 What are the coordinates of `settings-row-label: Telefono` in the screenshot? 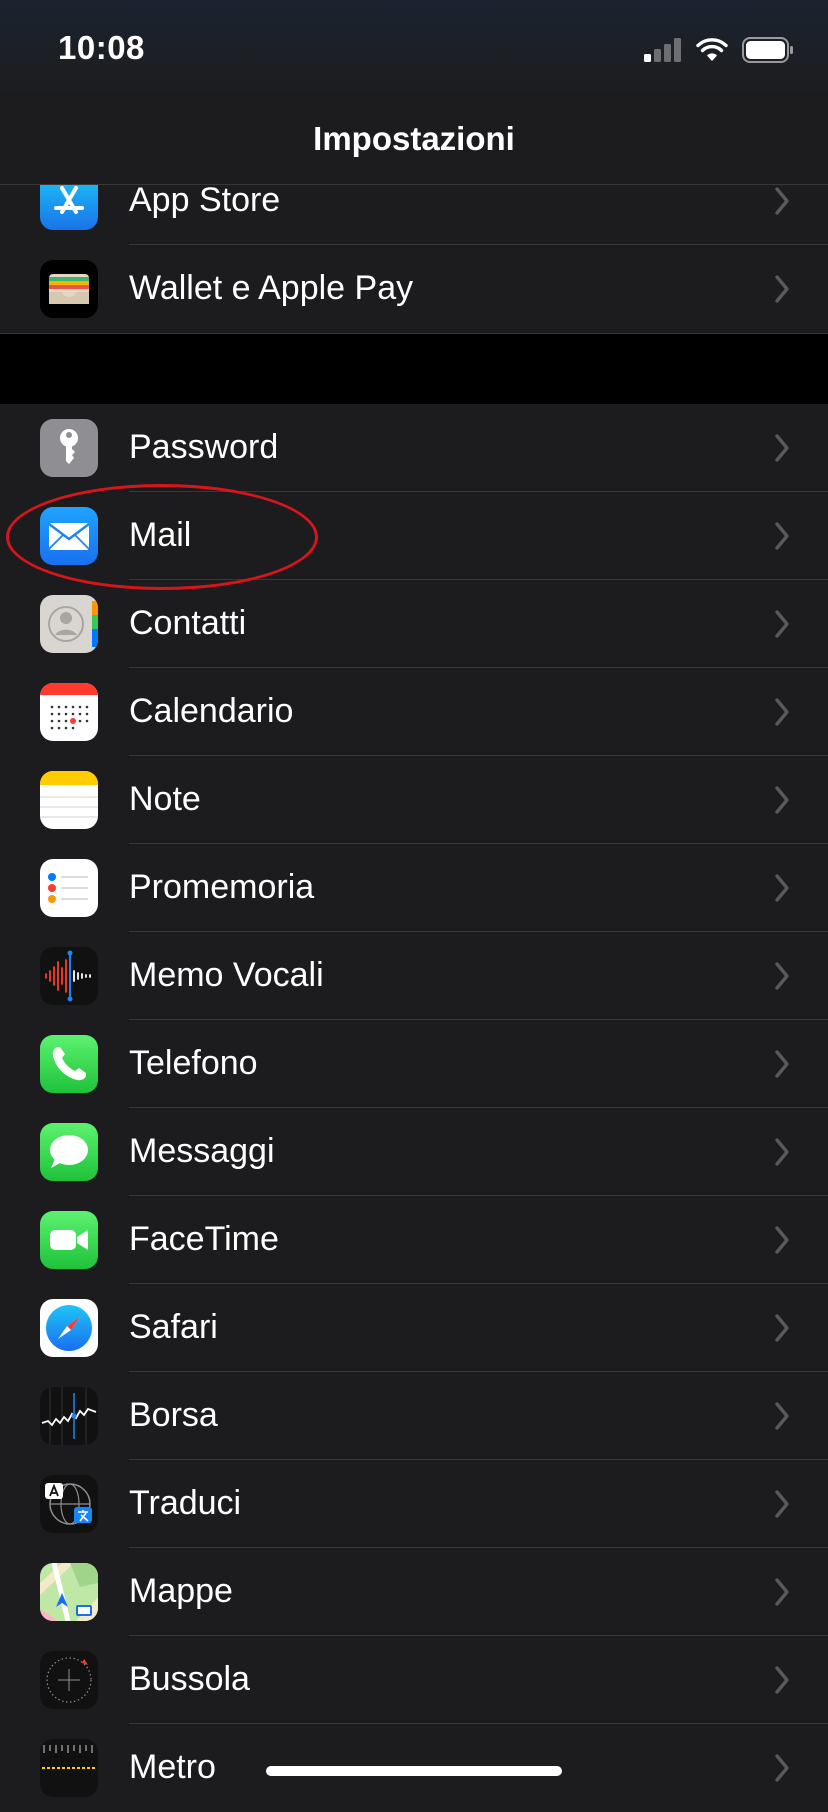 It's located at (193, 1063).